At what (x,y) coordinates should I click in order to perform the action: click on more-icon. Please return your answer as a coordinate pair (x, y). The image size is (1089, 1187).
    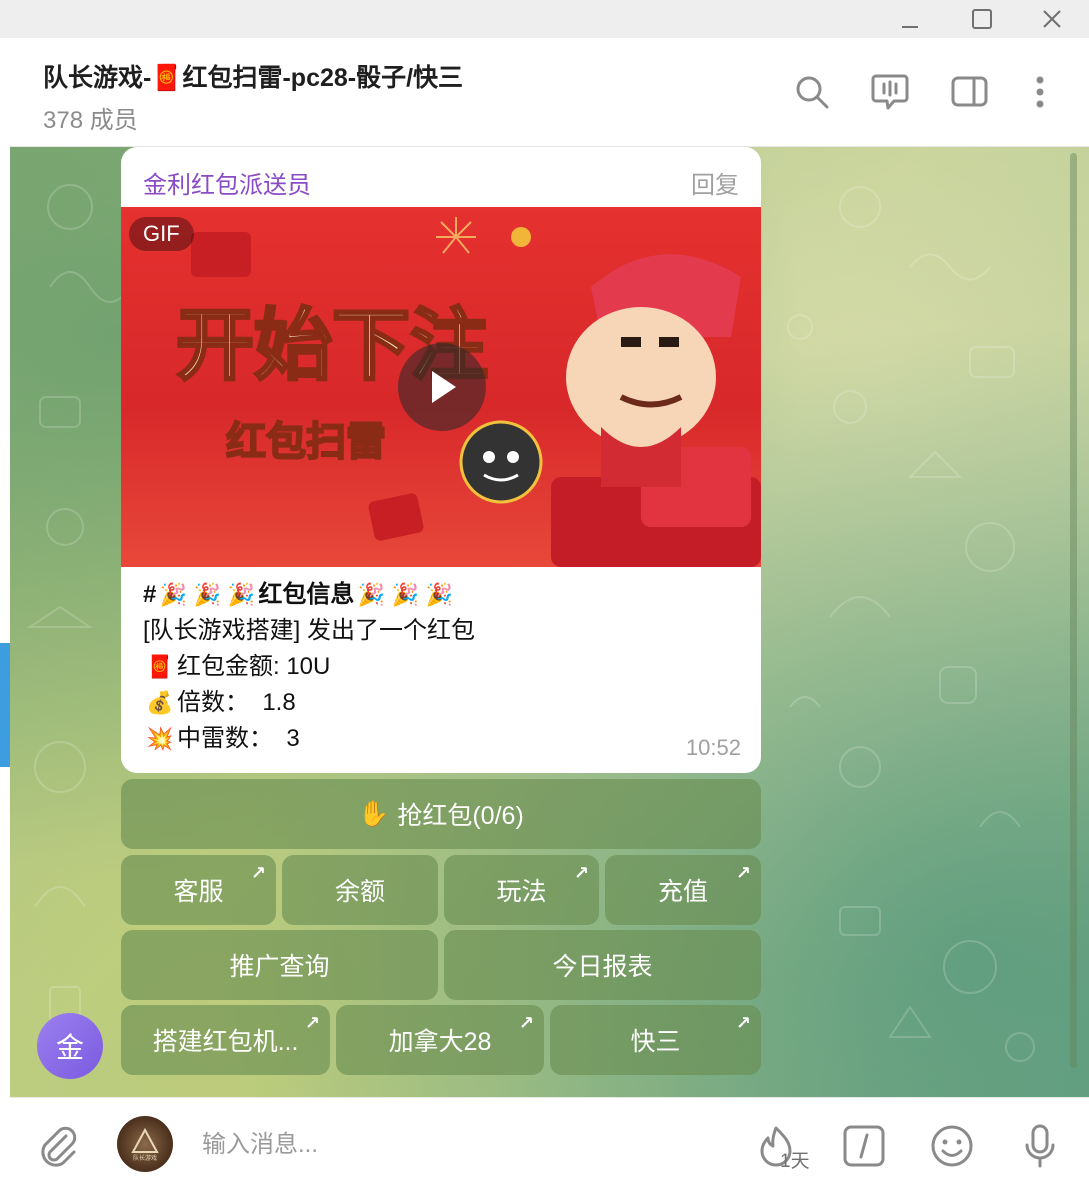
    Looking at the image, I should click on (1040, 92).